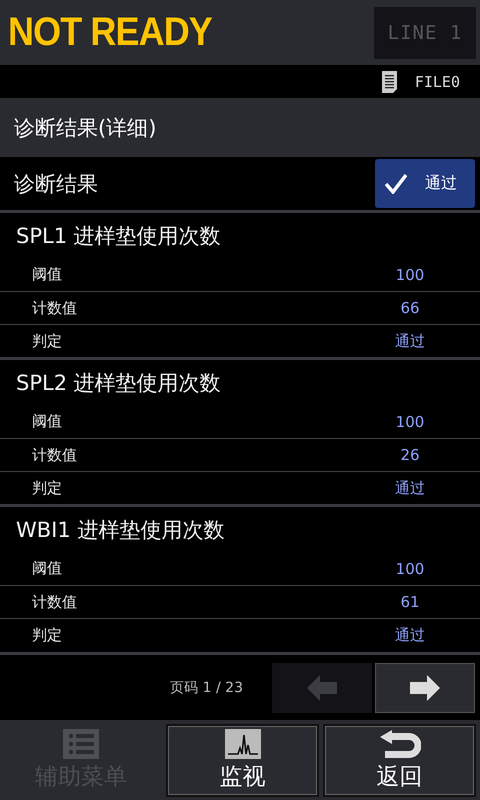  Describe the element at coordinates (110, 32) in the screenshot. I see `status-label: NOT READY` at that location.